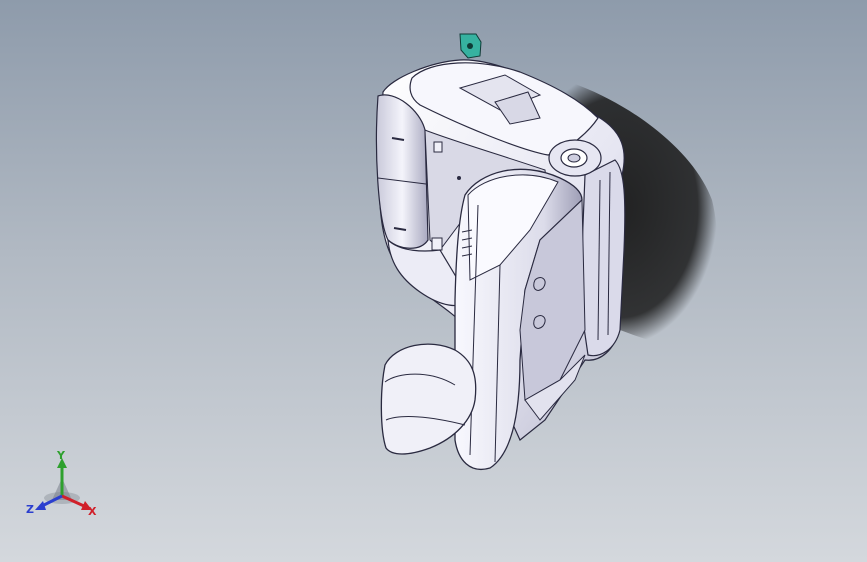 The height and width of the screenshot is (562, 867). I want to click on teal-fitting-hole, so click(470, 46).